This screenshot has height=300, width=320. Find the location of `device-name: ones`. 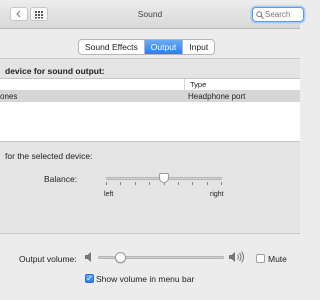

device-name: ones is located at coordinates (9, 96).